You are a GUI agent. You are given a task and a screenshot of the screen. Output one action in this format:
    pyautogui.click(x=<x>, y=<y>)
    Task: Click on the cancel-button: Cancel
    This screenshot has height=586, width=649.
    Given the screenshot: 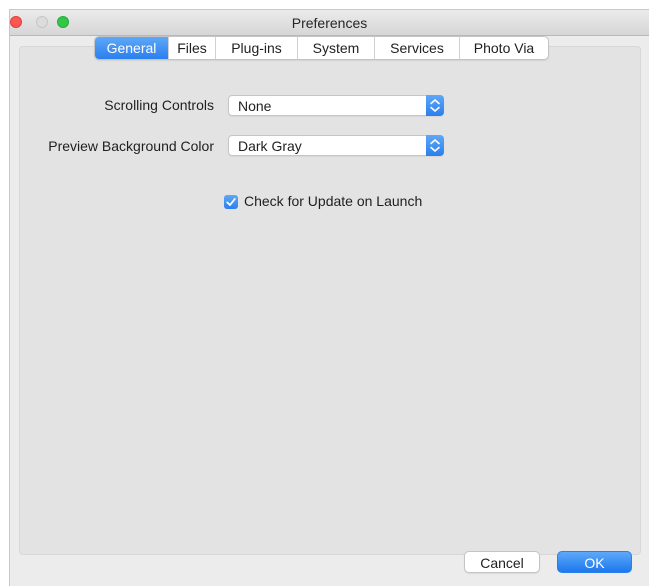 What is the action you would take?
    pyautogui.click(x=502, y=562)
    